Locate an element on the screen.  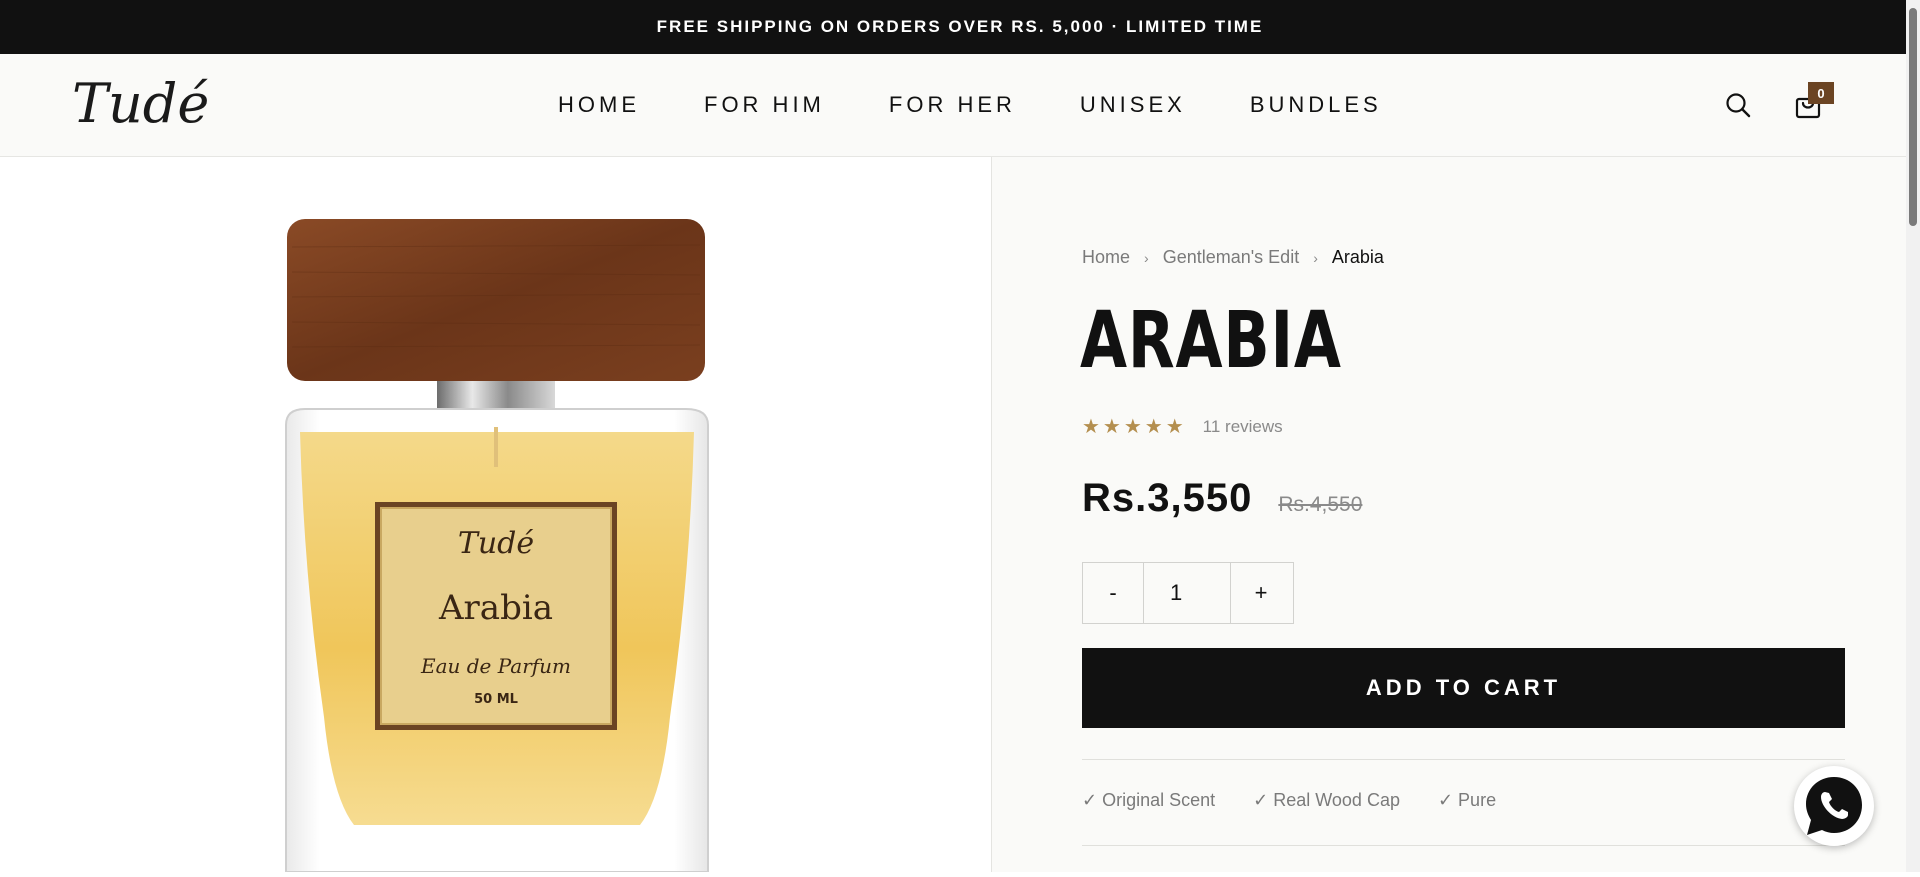
main-nav: HOME FOR HIM FOR HER UNISEX BUNDLES is located at coordinates (970, 105).